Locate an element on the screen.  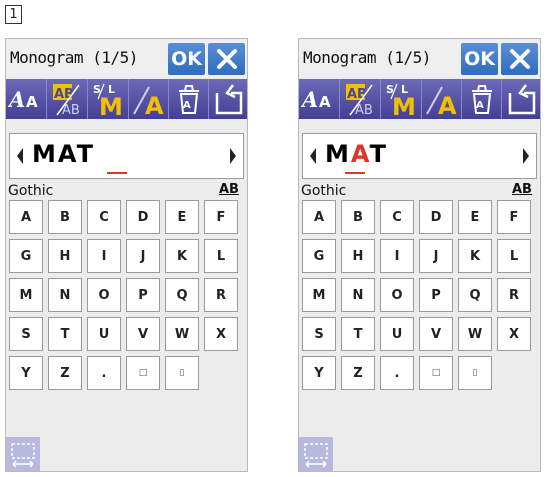
toolbar: A A AB AB S L M A A is located at coordinates (419, 99).